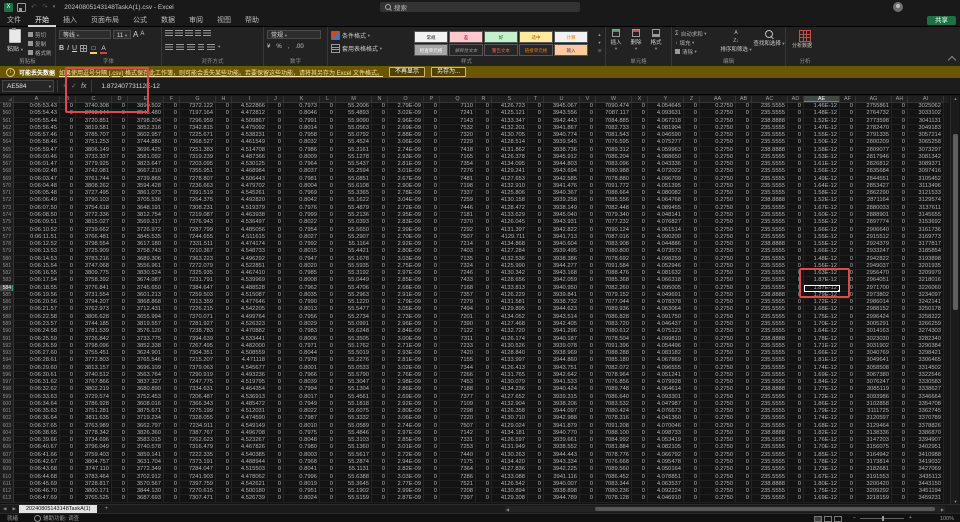 This screenshot has height=522, width=960. Describe the element at coordinates (302, 390) in the screenshot. I see `cell-K598: 0.7994` at that location.